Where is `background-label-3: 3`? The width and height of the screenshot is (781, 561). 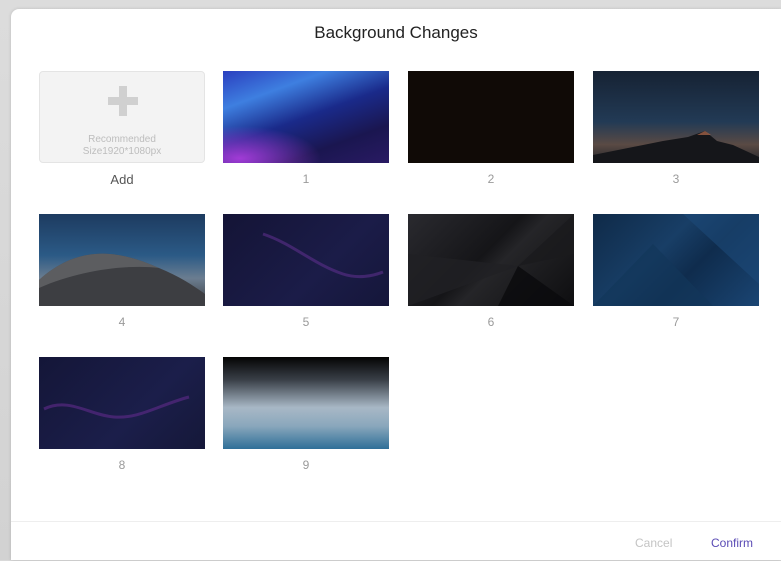
background-label-3: 3 is located at coordinates (676, 179).